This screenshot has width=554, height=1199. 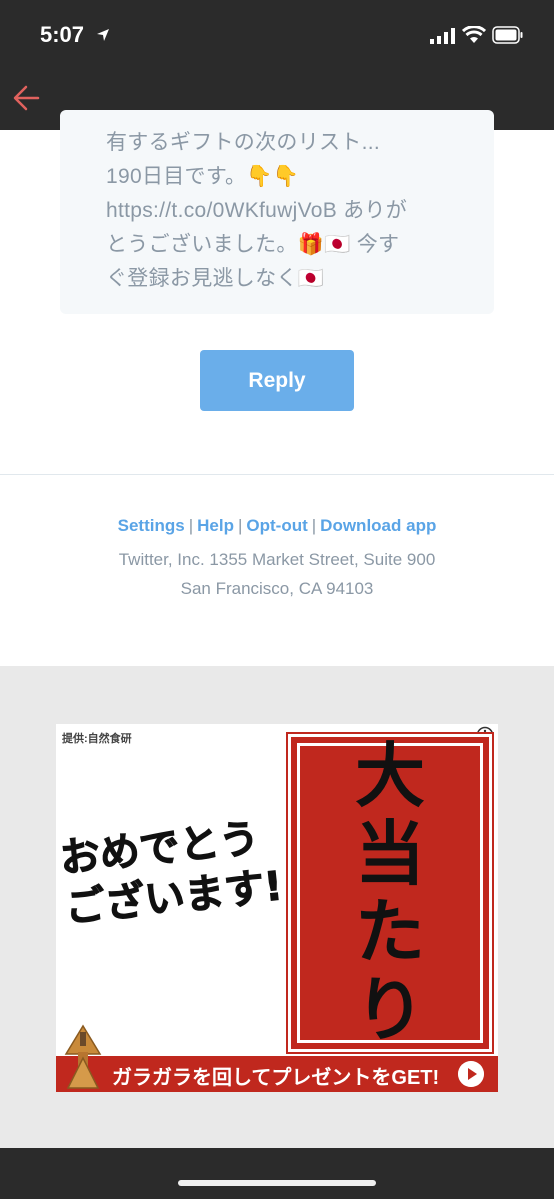 I want to click on settings-link: Settings, so click(x=151, y=525).